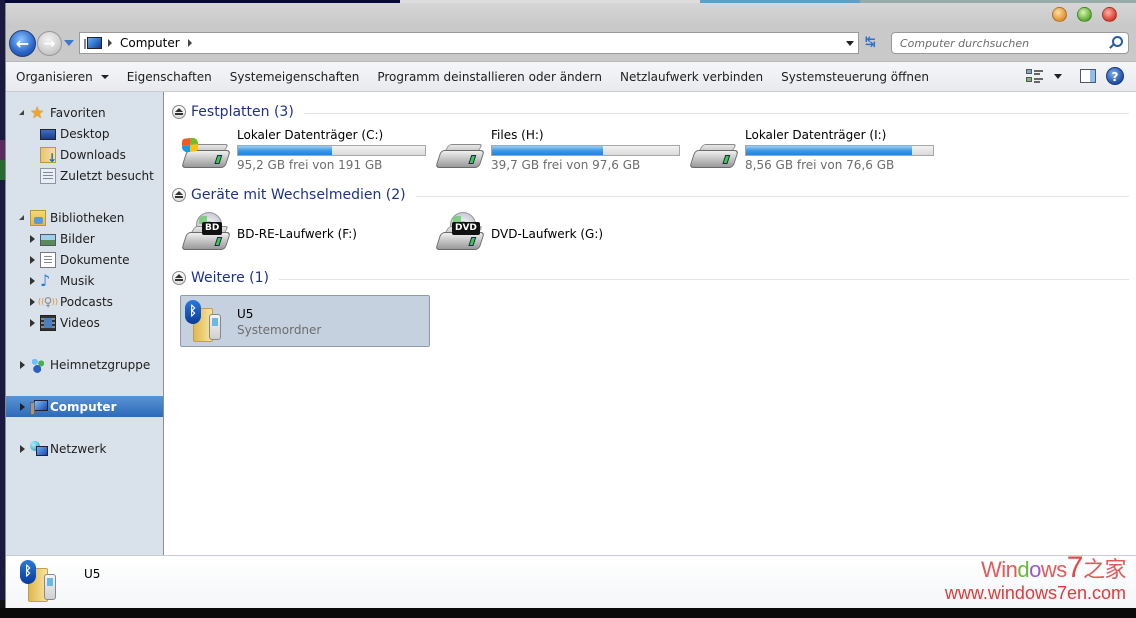 This screenshot has width=1136, height=618. I want to click on sidebar-item-downloads: Downloads, so click(84, 154).